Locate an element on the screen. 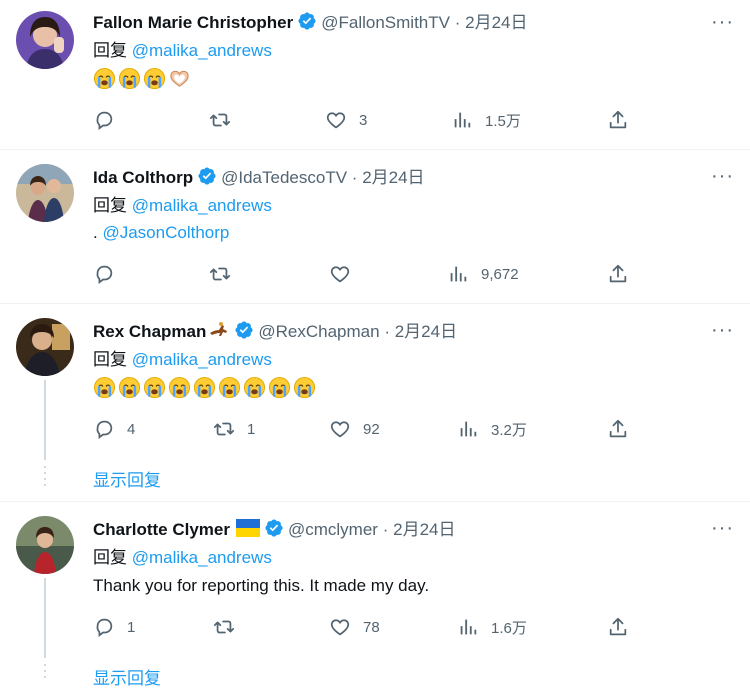 Image resolution: width=750 pixels, height=690 pixels. user-handle: @RexChapman is located at coordinates (318, 331).